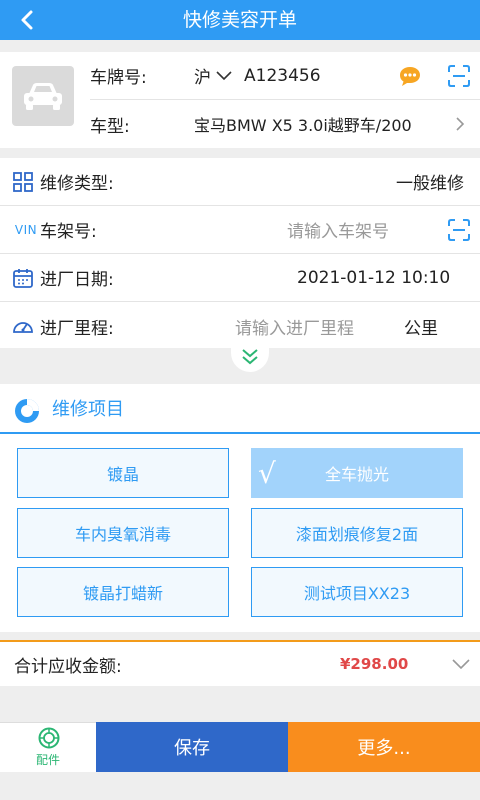  I want to click on expand-toggle, so click(250, 357).